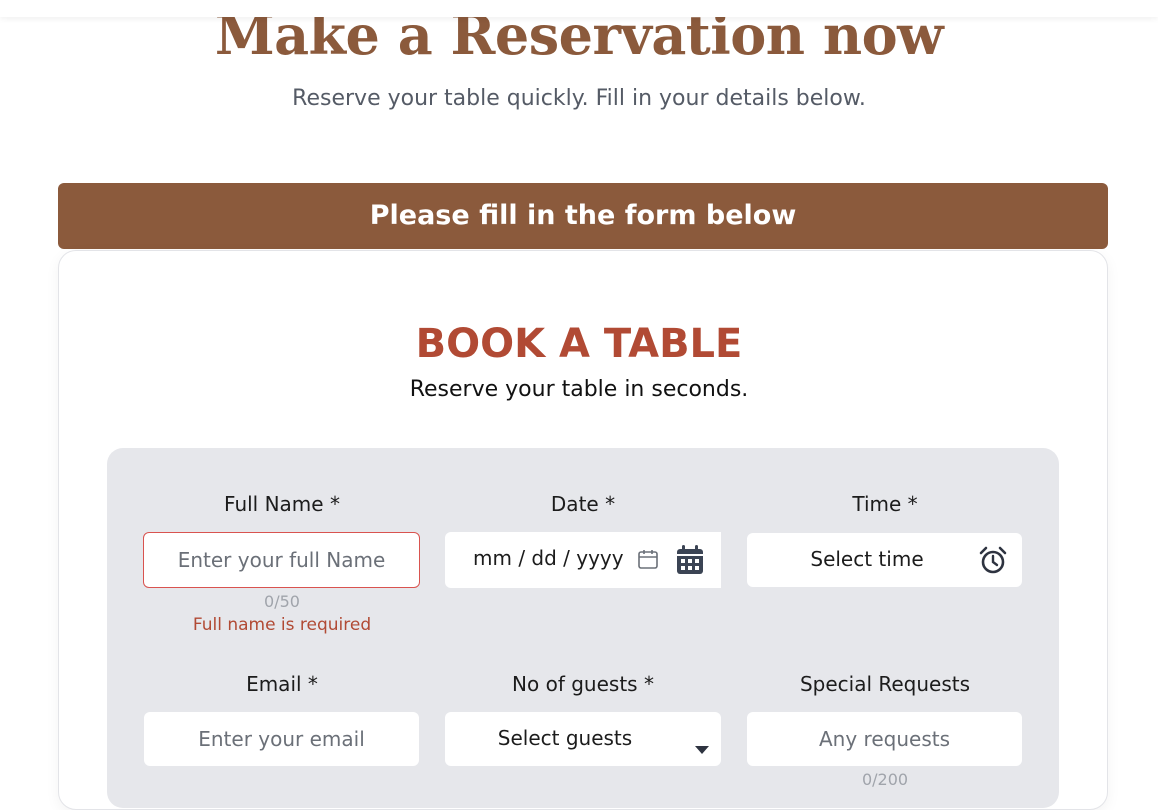  I want to click on time-select: Select time, so click(884, 560).